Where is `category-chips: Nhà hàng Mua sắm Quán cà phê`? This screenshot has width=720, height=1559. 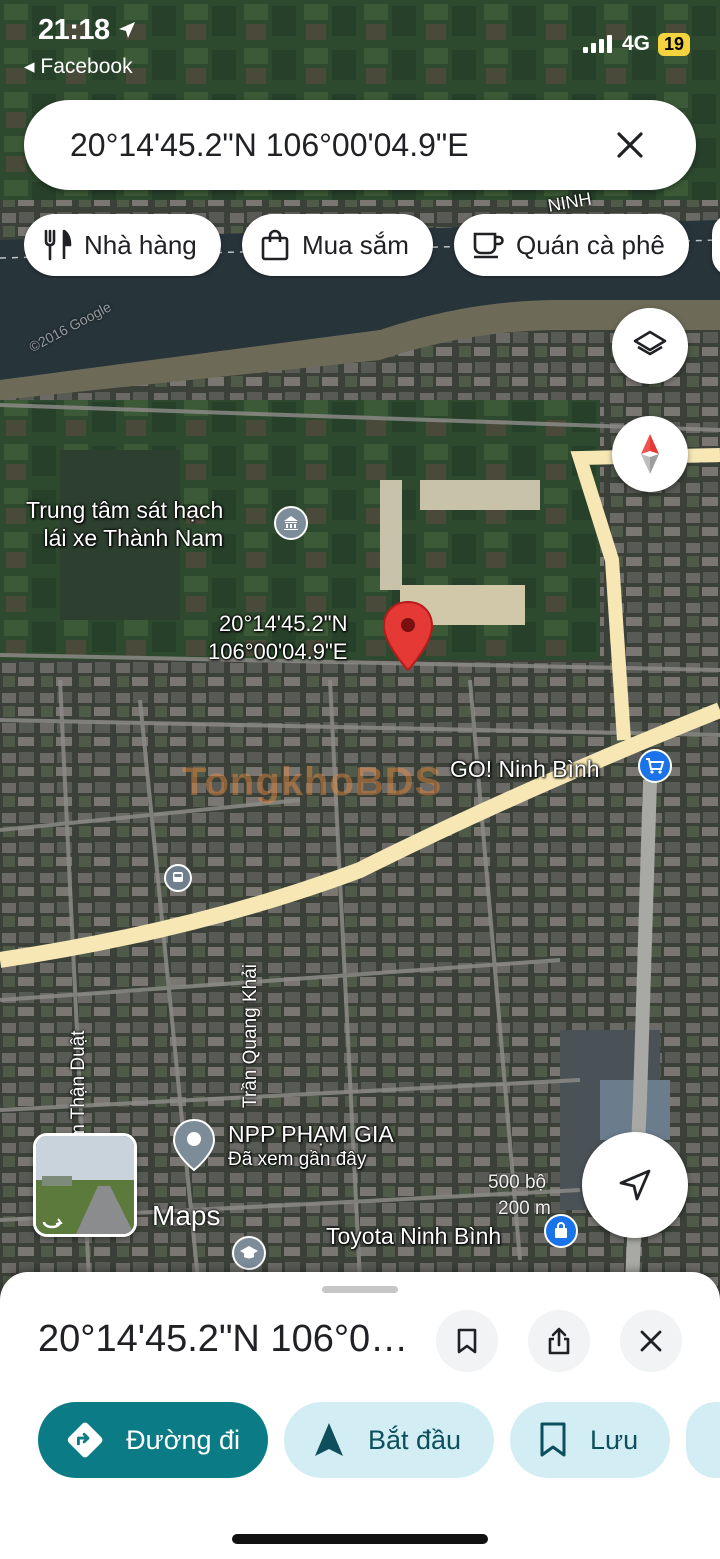 category-chips: Nhà hàng Mua sắm Quán cà phê is located at coordinates (372, 246).